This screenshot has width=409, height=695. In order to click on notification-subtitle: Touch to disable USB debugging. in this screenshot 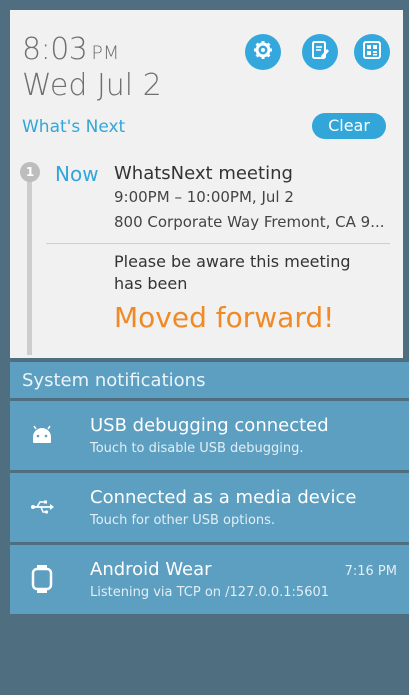, I will do `click(197, 448)`.